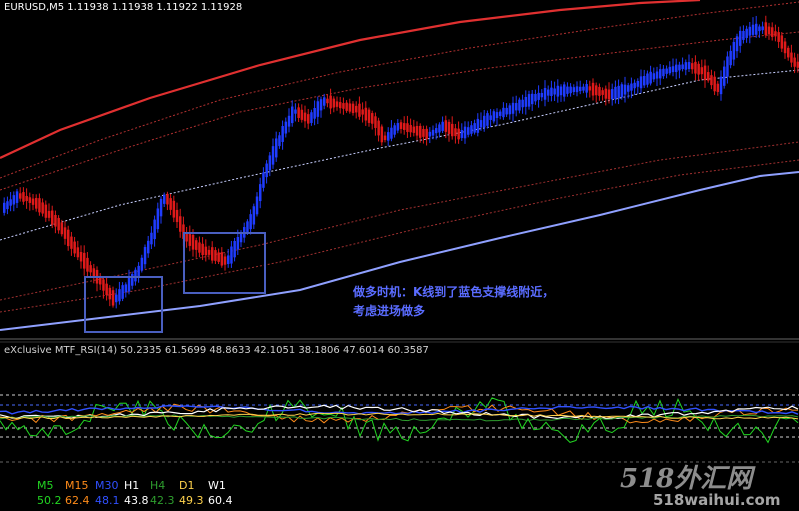  What do you see at coordinates (389, 311) in the screenshot?
I see `annotation-line-2: 考虑进场做多` at bounding box center [389, 311].